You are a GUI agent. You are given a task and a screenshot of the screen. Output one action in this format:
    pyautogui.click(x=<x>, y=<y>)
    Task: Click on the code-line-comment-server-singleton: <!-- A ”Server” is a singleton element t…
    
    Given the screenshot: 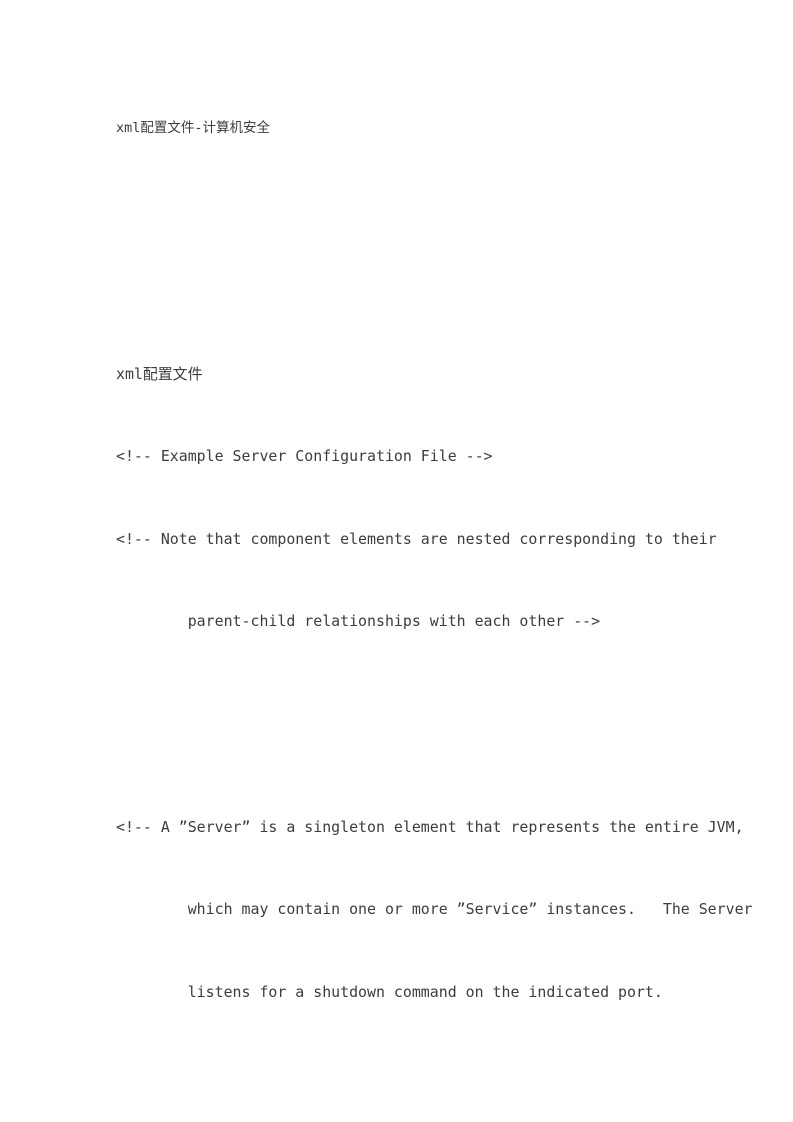 What is the action you would take?
    pyautogui.click(x=430, y=826)
    